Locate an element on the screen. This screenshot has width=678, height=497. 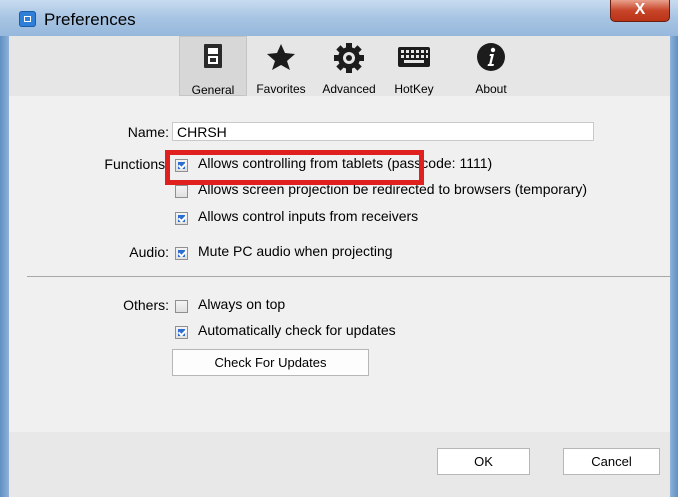
name-label: Name: is located at coordinates (148, 132).